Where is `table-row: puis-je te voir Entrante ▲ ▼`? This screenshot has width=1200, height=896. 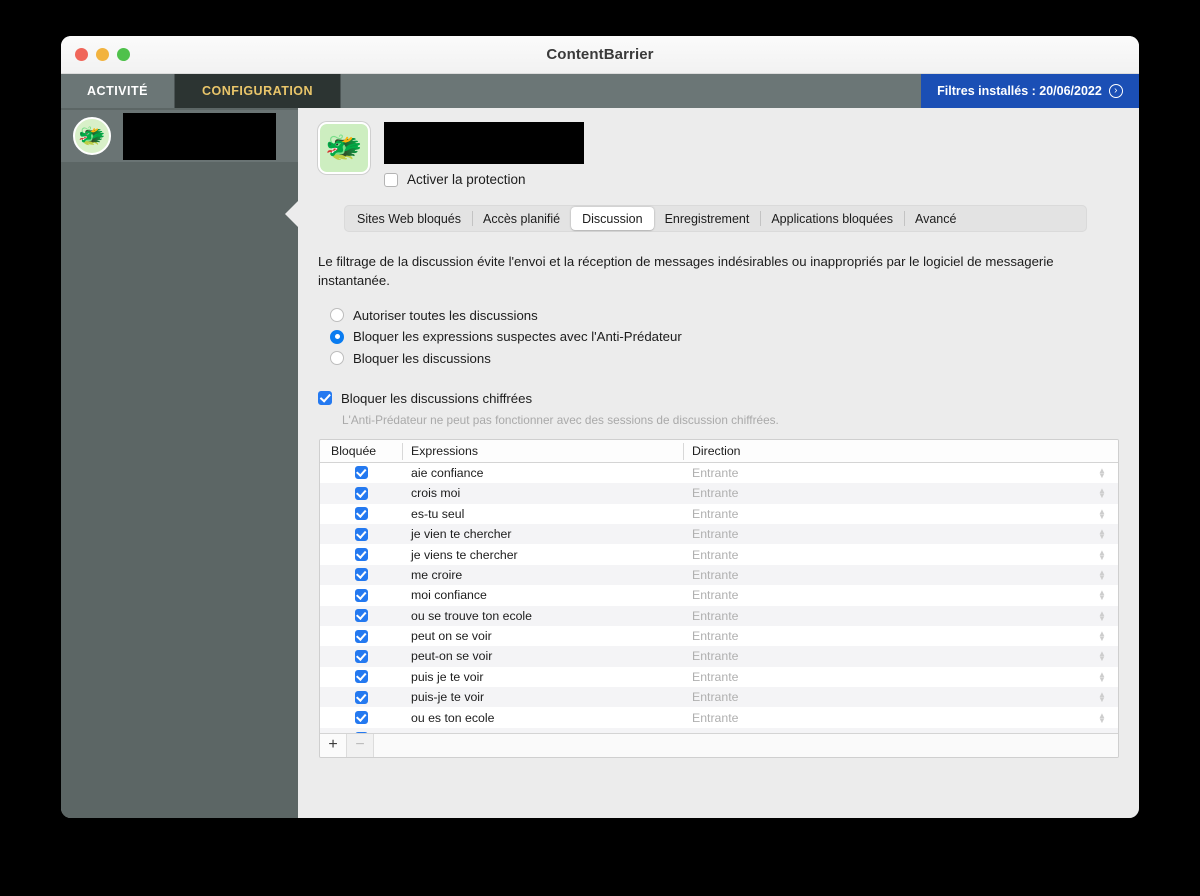 table-row: puis-je te voir Entrante ▲ ▼ is located at coordinates (719, 697).